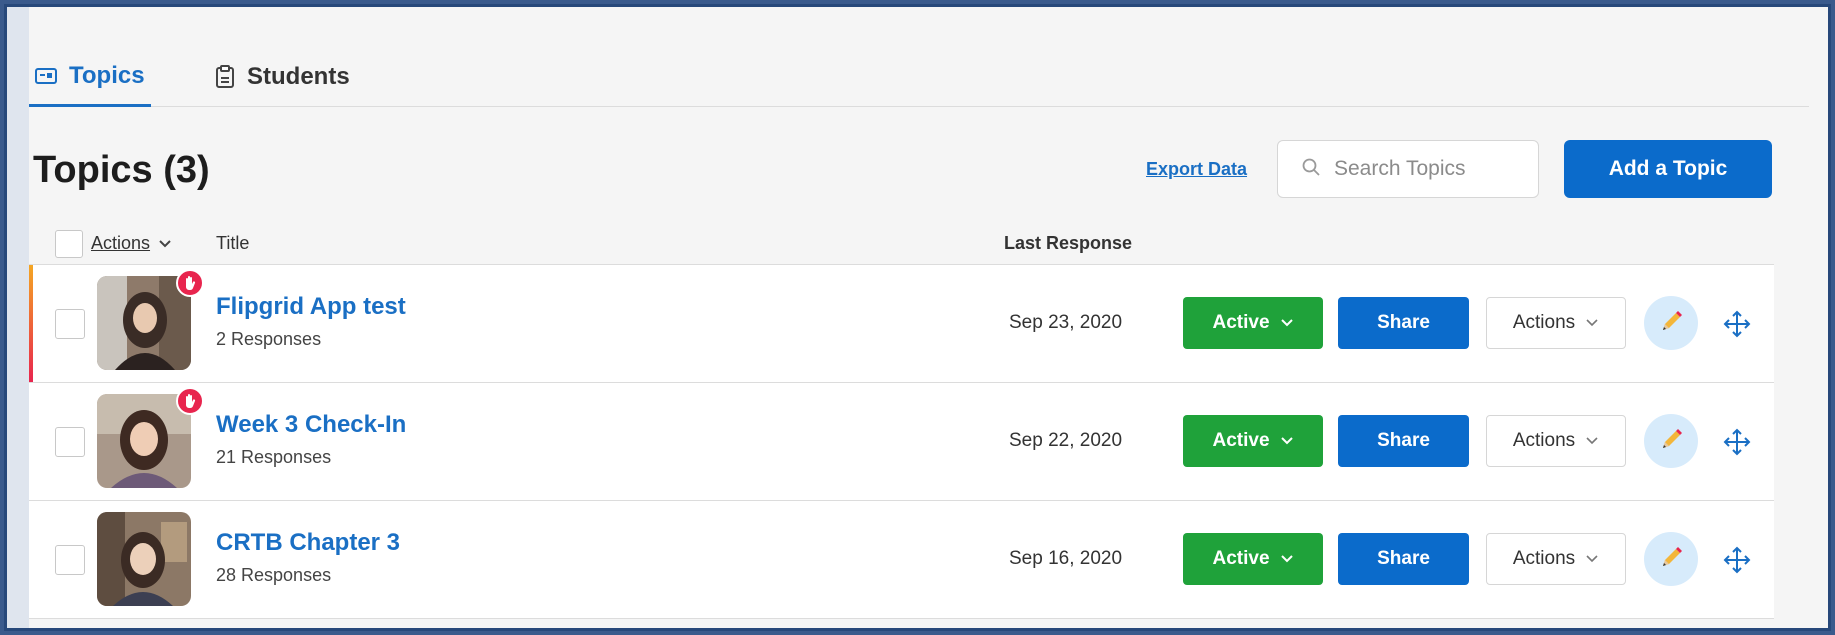 This screenshot has width=1835, height=635. I want to click on tab-students-label: Students, so click(298, 76).